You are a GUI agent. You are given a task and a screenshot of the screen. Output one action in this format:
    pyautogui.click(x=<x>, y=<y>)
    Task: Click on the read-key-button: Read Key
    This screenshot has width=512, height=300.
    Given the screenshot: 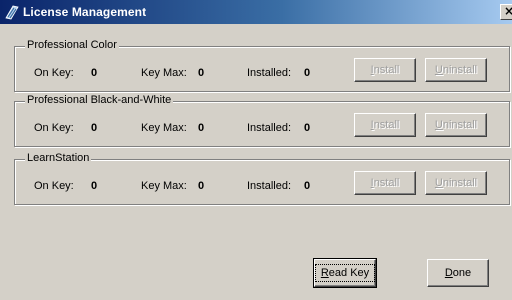 What is the action you would take?
    pyautogui.click(x=345, y=273)
    